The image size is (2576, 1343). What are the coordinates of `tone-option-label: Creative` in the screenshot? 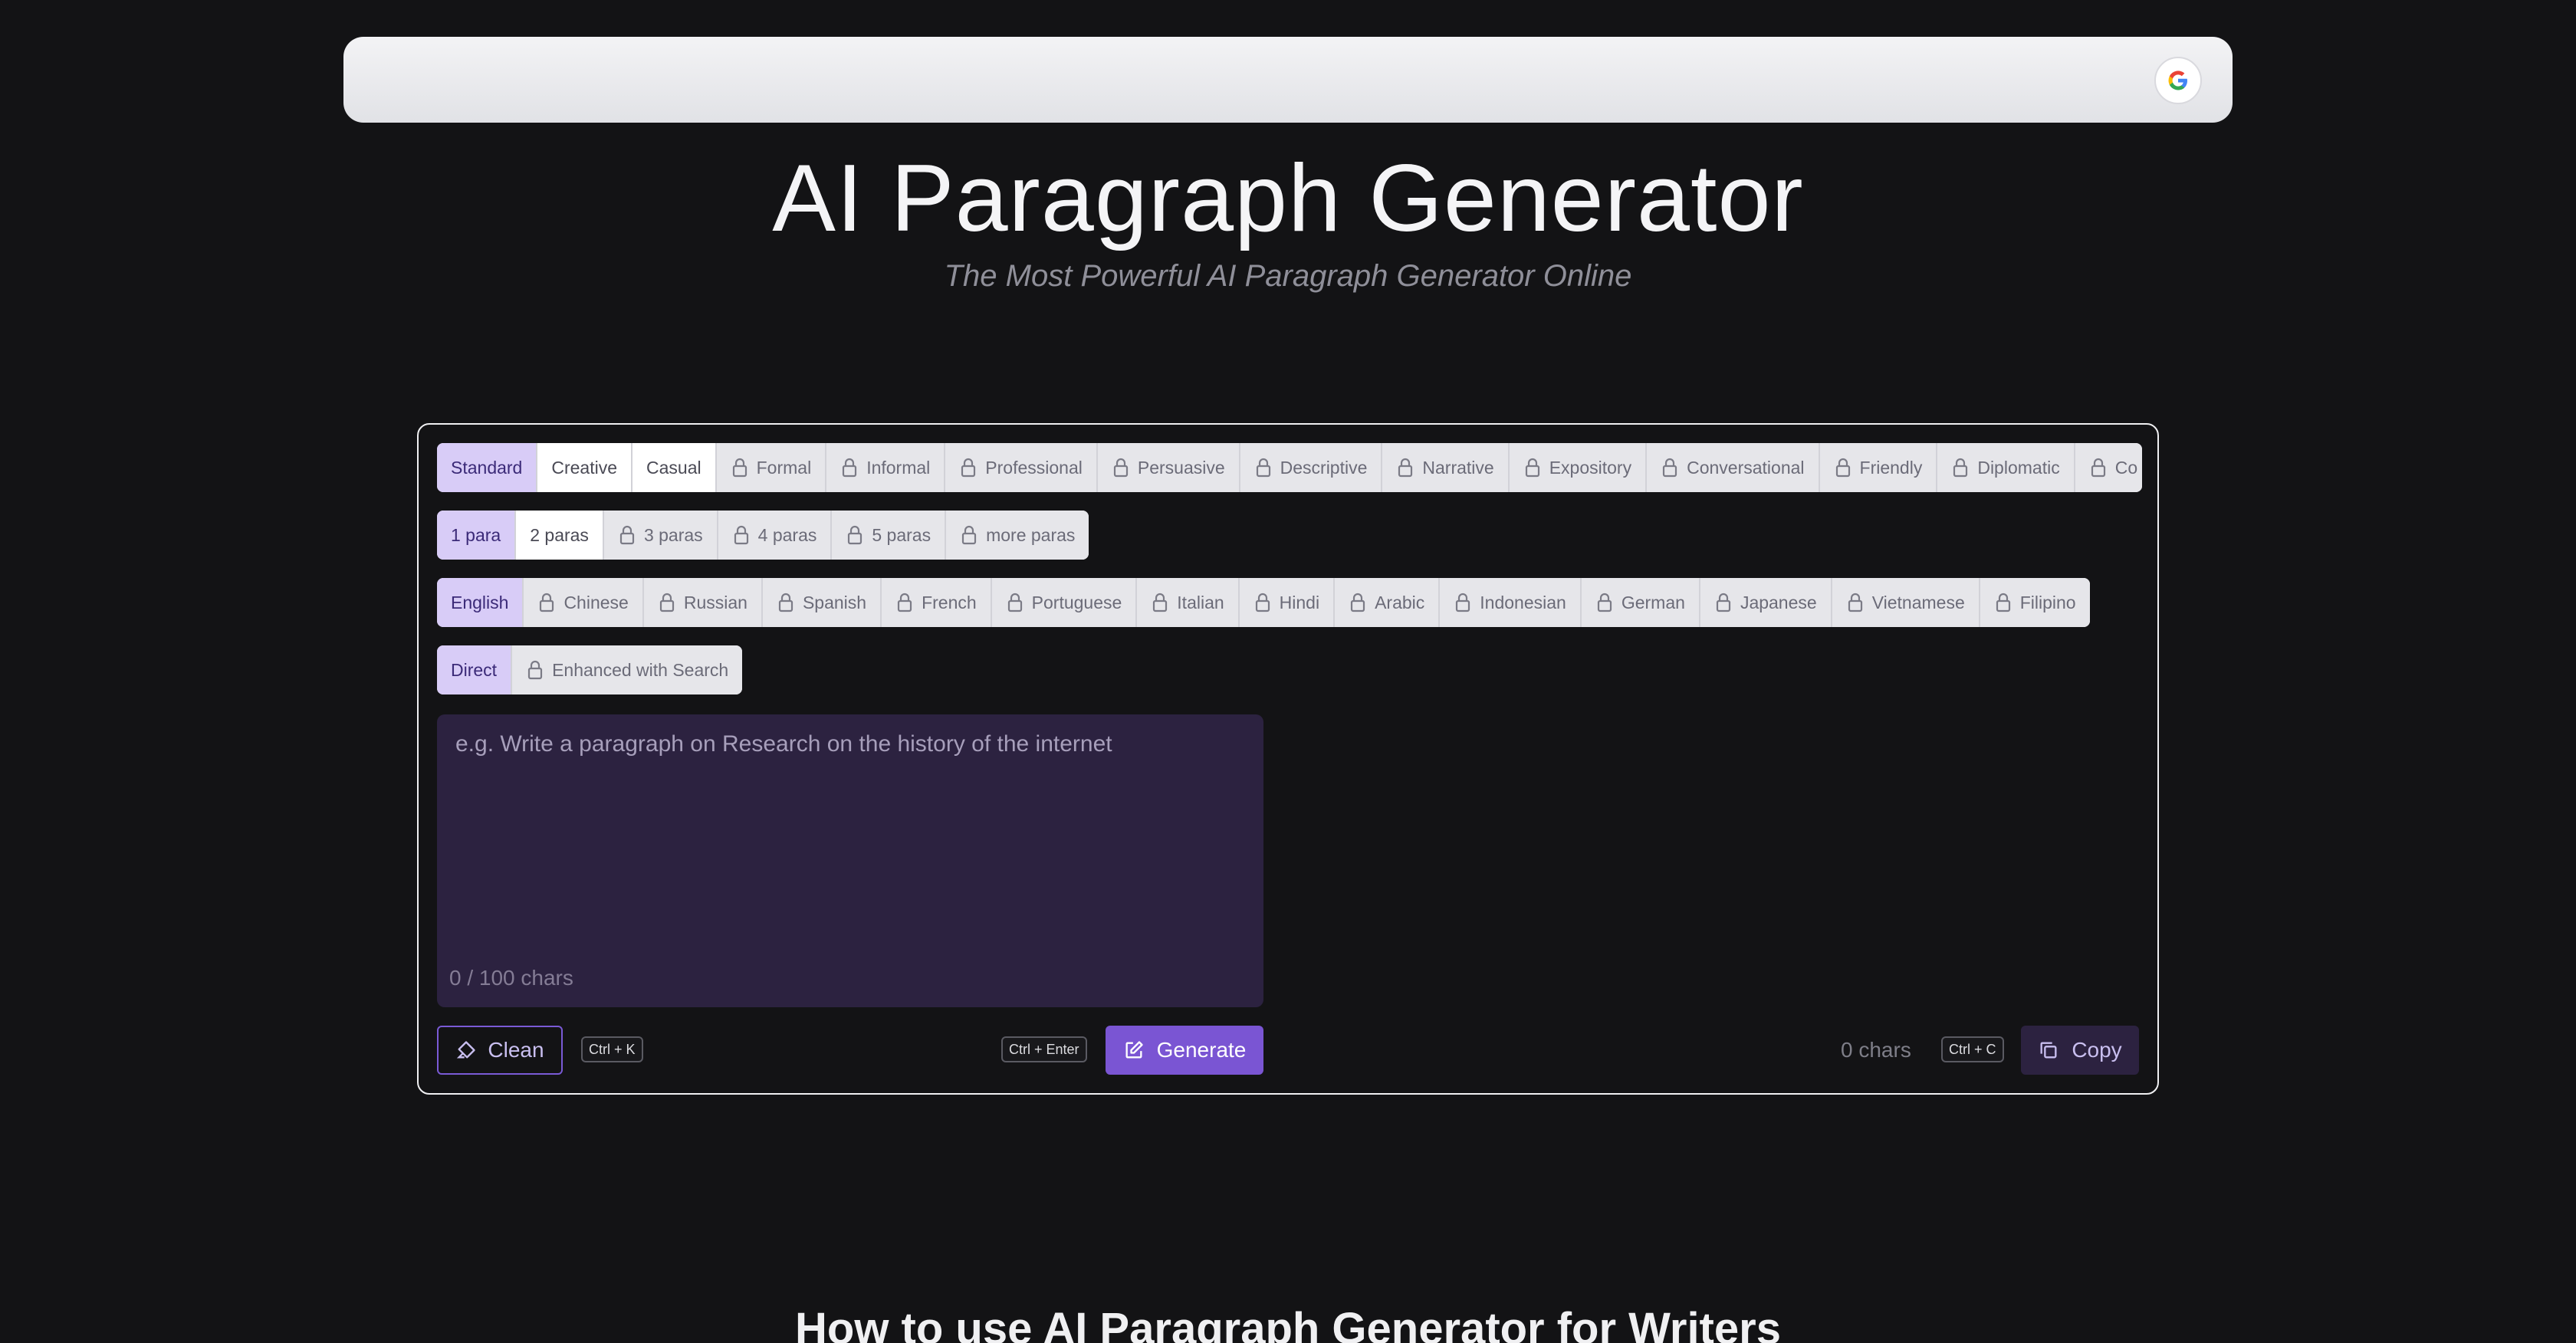 It's located at (585, 468).